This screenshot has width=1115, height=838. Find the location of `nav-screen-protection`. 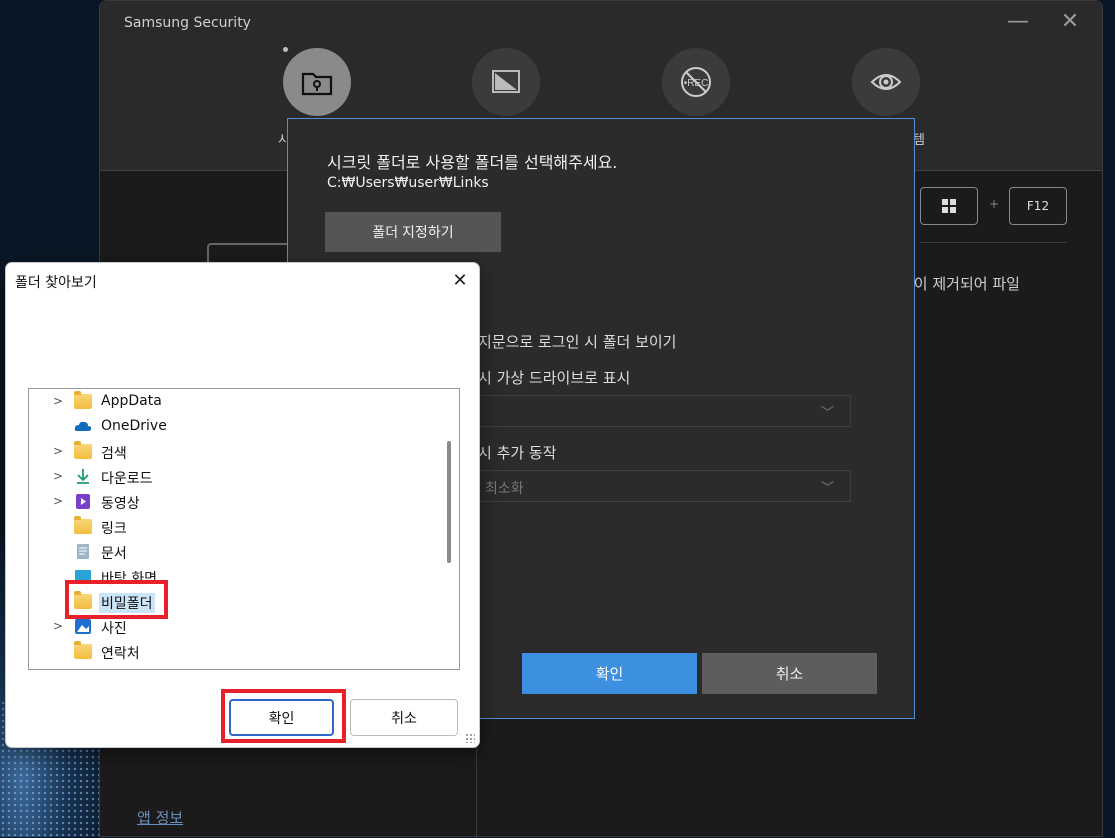

nav-screen-protection is located at coordinates (506, 82).